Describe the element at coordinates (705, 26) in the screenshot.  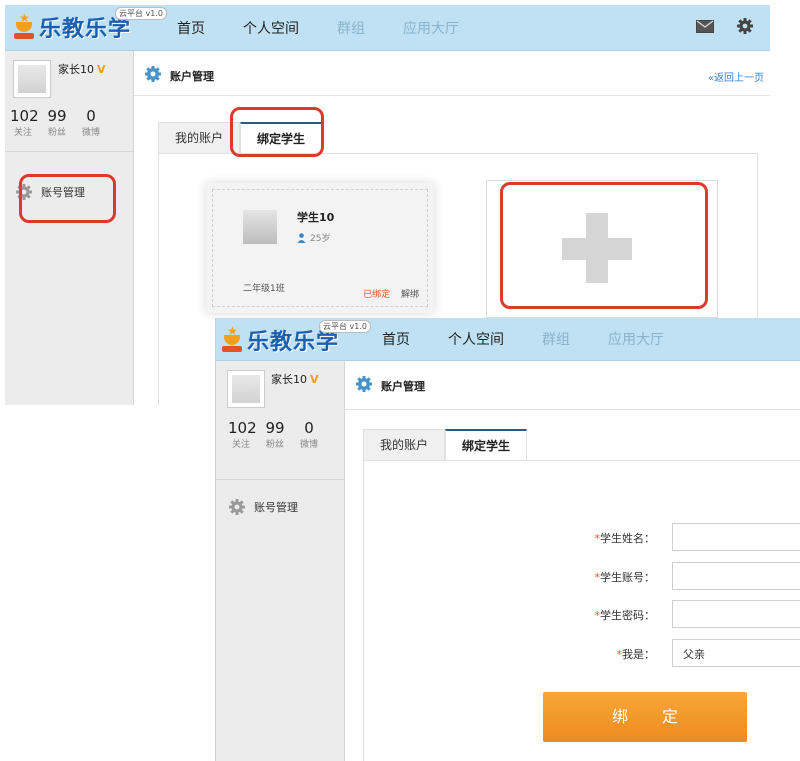
I see `mail-icon` at that location.